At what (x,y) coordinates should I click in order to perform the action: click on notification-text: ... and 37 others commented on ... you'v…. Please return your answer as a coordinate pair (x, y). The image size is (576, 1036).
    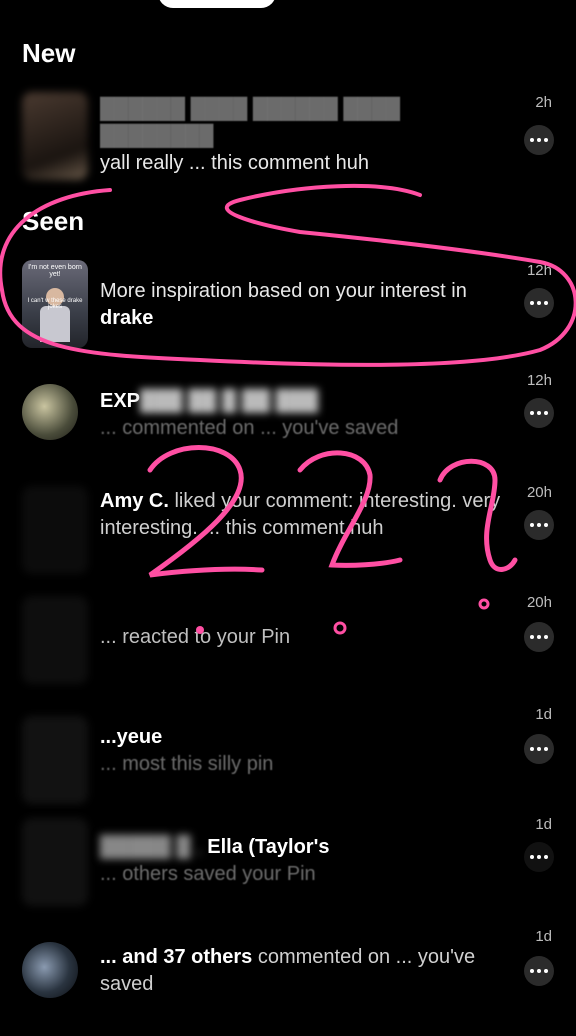
    Looking at the image, I should click on (288, 970).